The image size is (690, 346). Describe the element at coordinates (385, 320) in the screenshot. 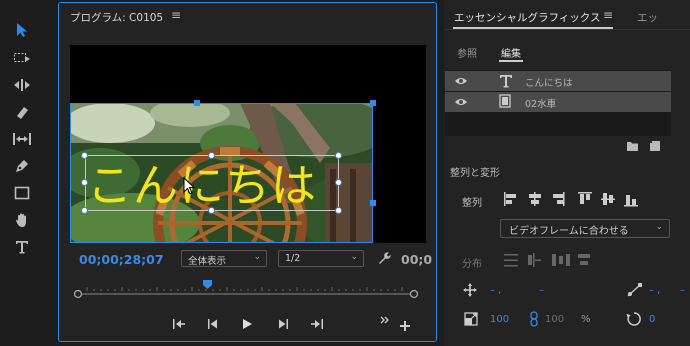

I see `more-controls-icon` at that location.